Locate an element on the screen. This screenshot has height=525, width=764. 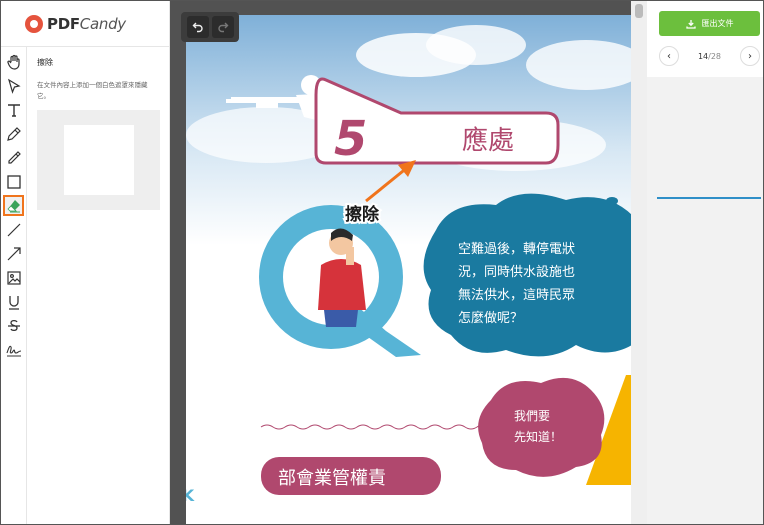
undo-redo-group is located at coordinates (210, 27).